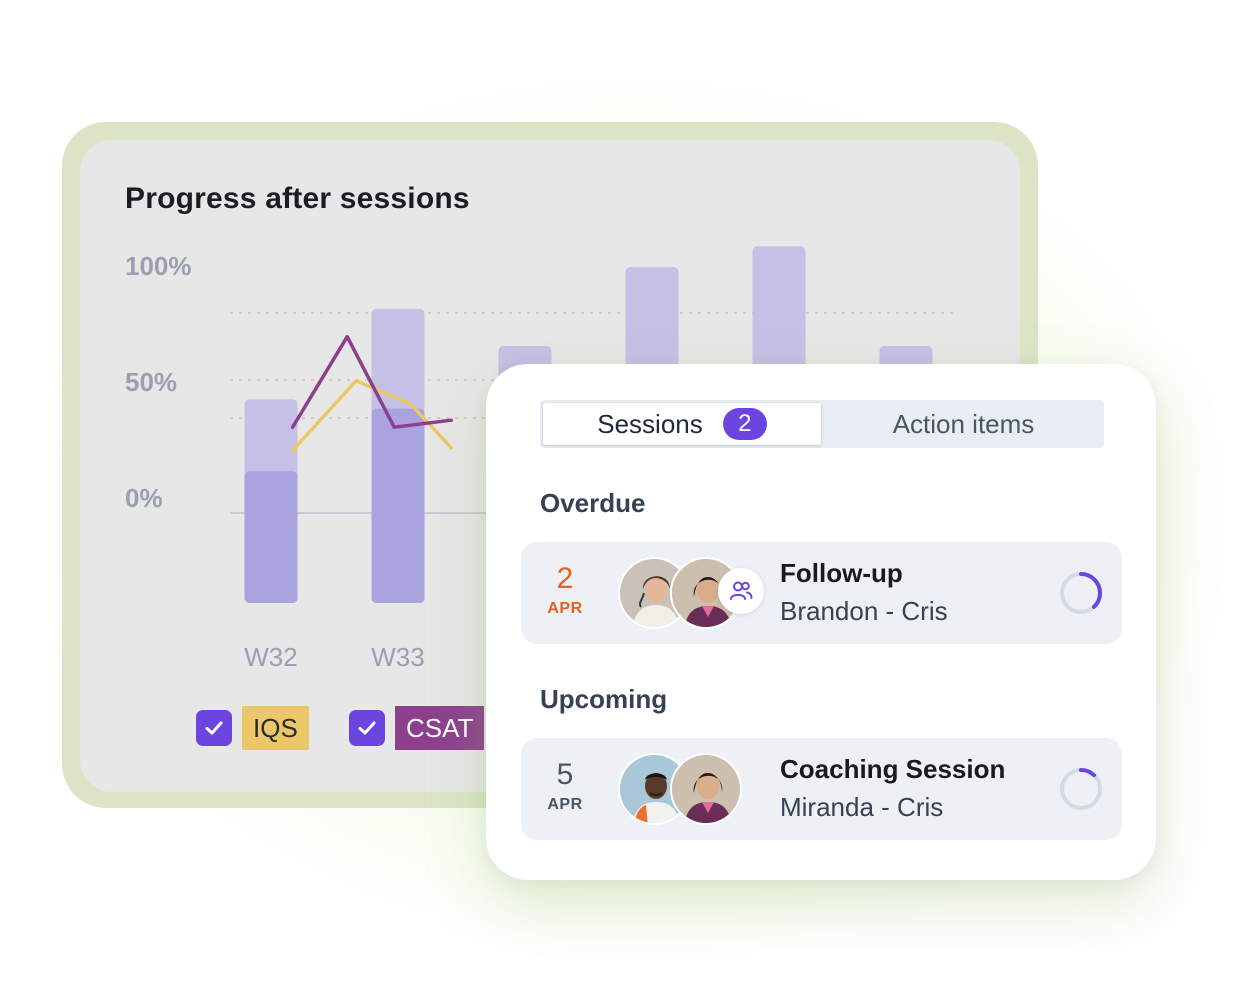 The width and height of the screenshot is (1260, 1000). I want to click on section-title-overdue: Overdue, so click(593, 503).